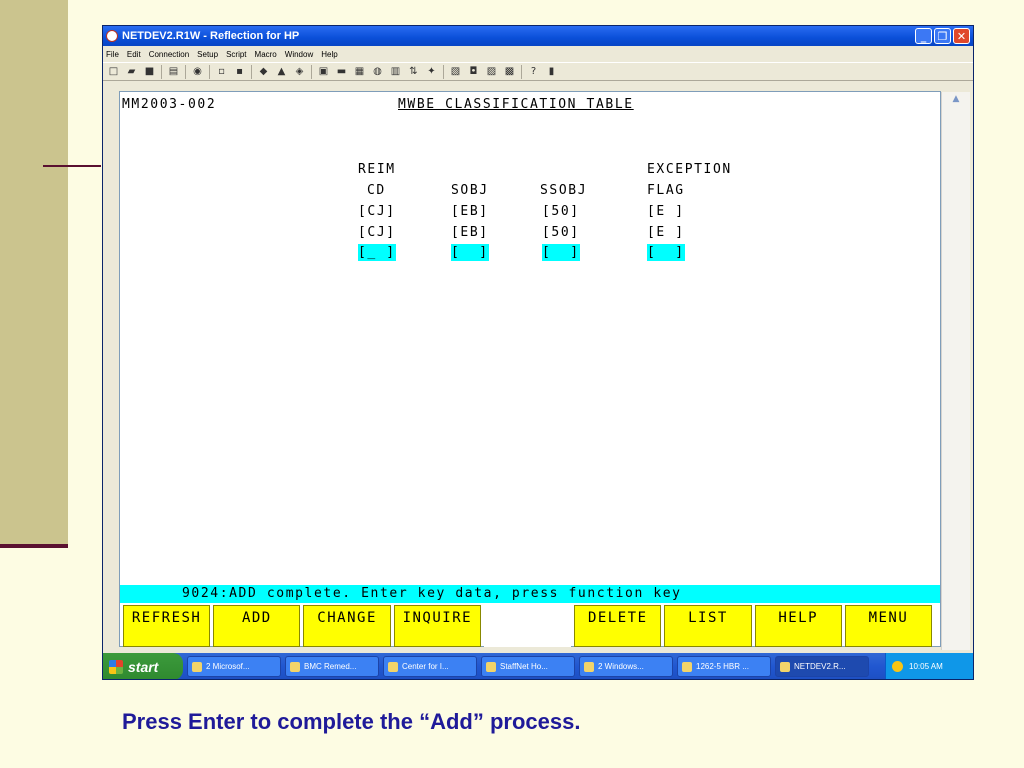  Describe the element at coordinates (169, 104) in the screenshot. I see `screen-id: MM2003-002` at that location.